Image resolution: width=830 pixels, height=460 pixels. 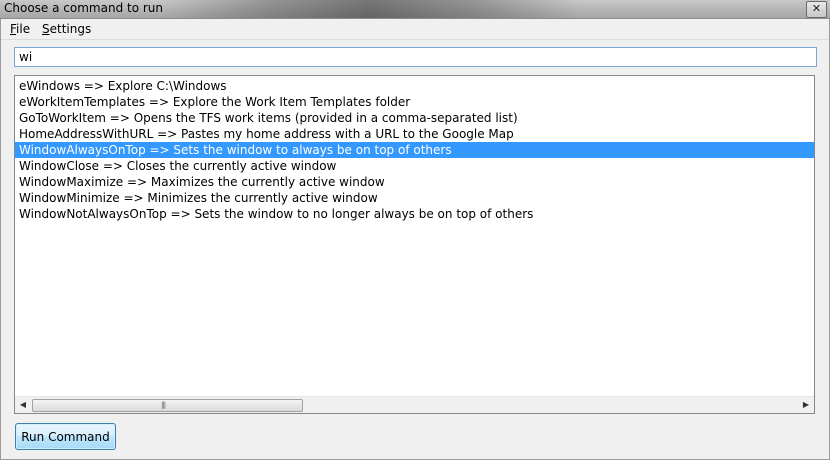 What do you see at coordinates (70, 29) in the screenshot?
I see `menu-settings-label: ettings` at bounding box center [70, 29].